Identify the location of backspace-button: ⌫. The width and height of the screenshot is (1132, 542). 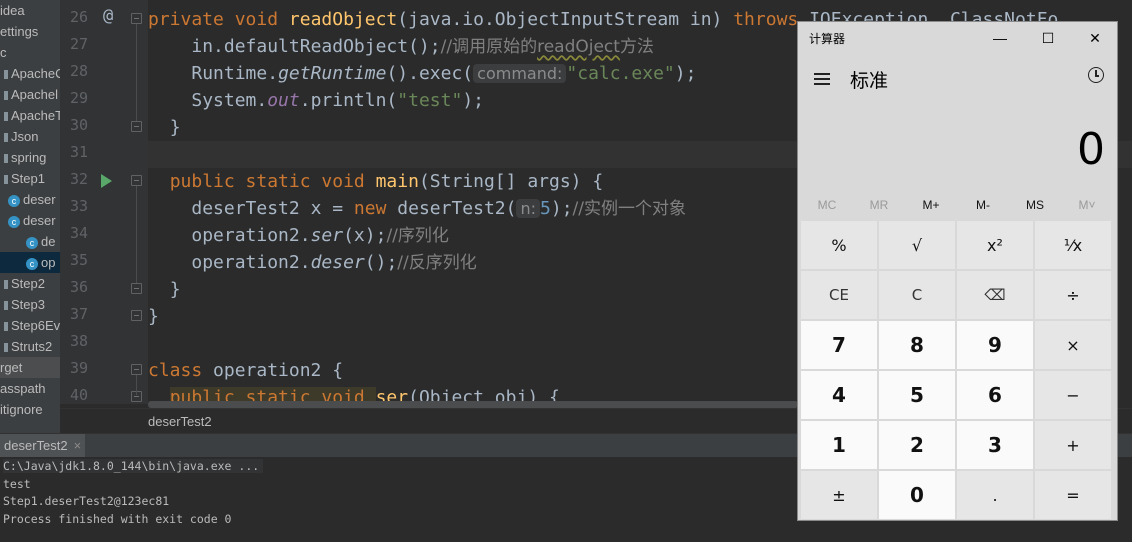
(995, 295).